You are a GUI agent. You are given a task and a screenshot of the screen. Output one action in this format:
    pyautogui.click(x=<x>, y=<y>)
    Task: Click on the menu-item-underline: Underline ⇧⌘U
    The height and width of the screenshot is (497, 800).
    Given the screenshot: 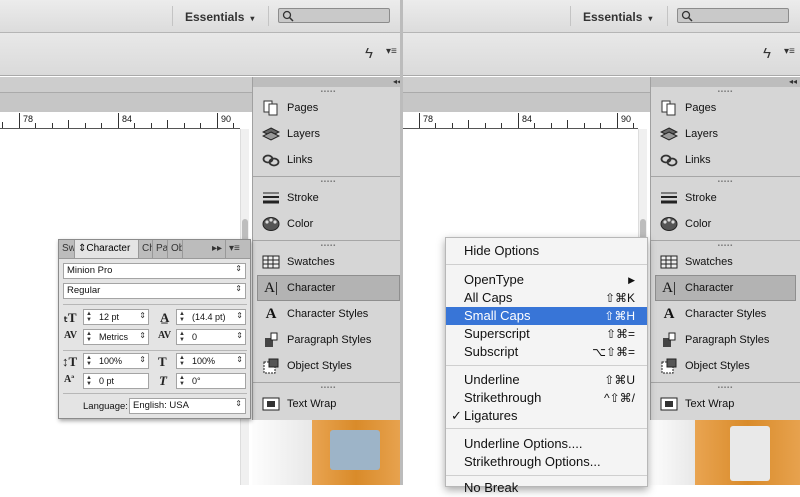 What is the action you would take?
    pyautogui.click(x=546, y=380)
    